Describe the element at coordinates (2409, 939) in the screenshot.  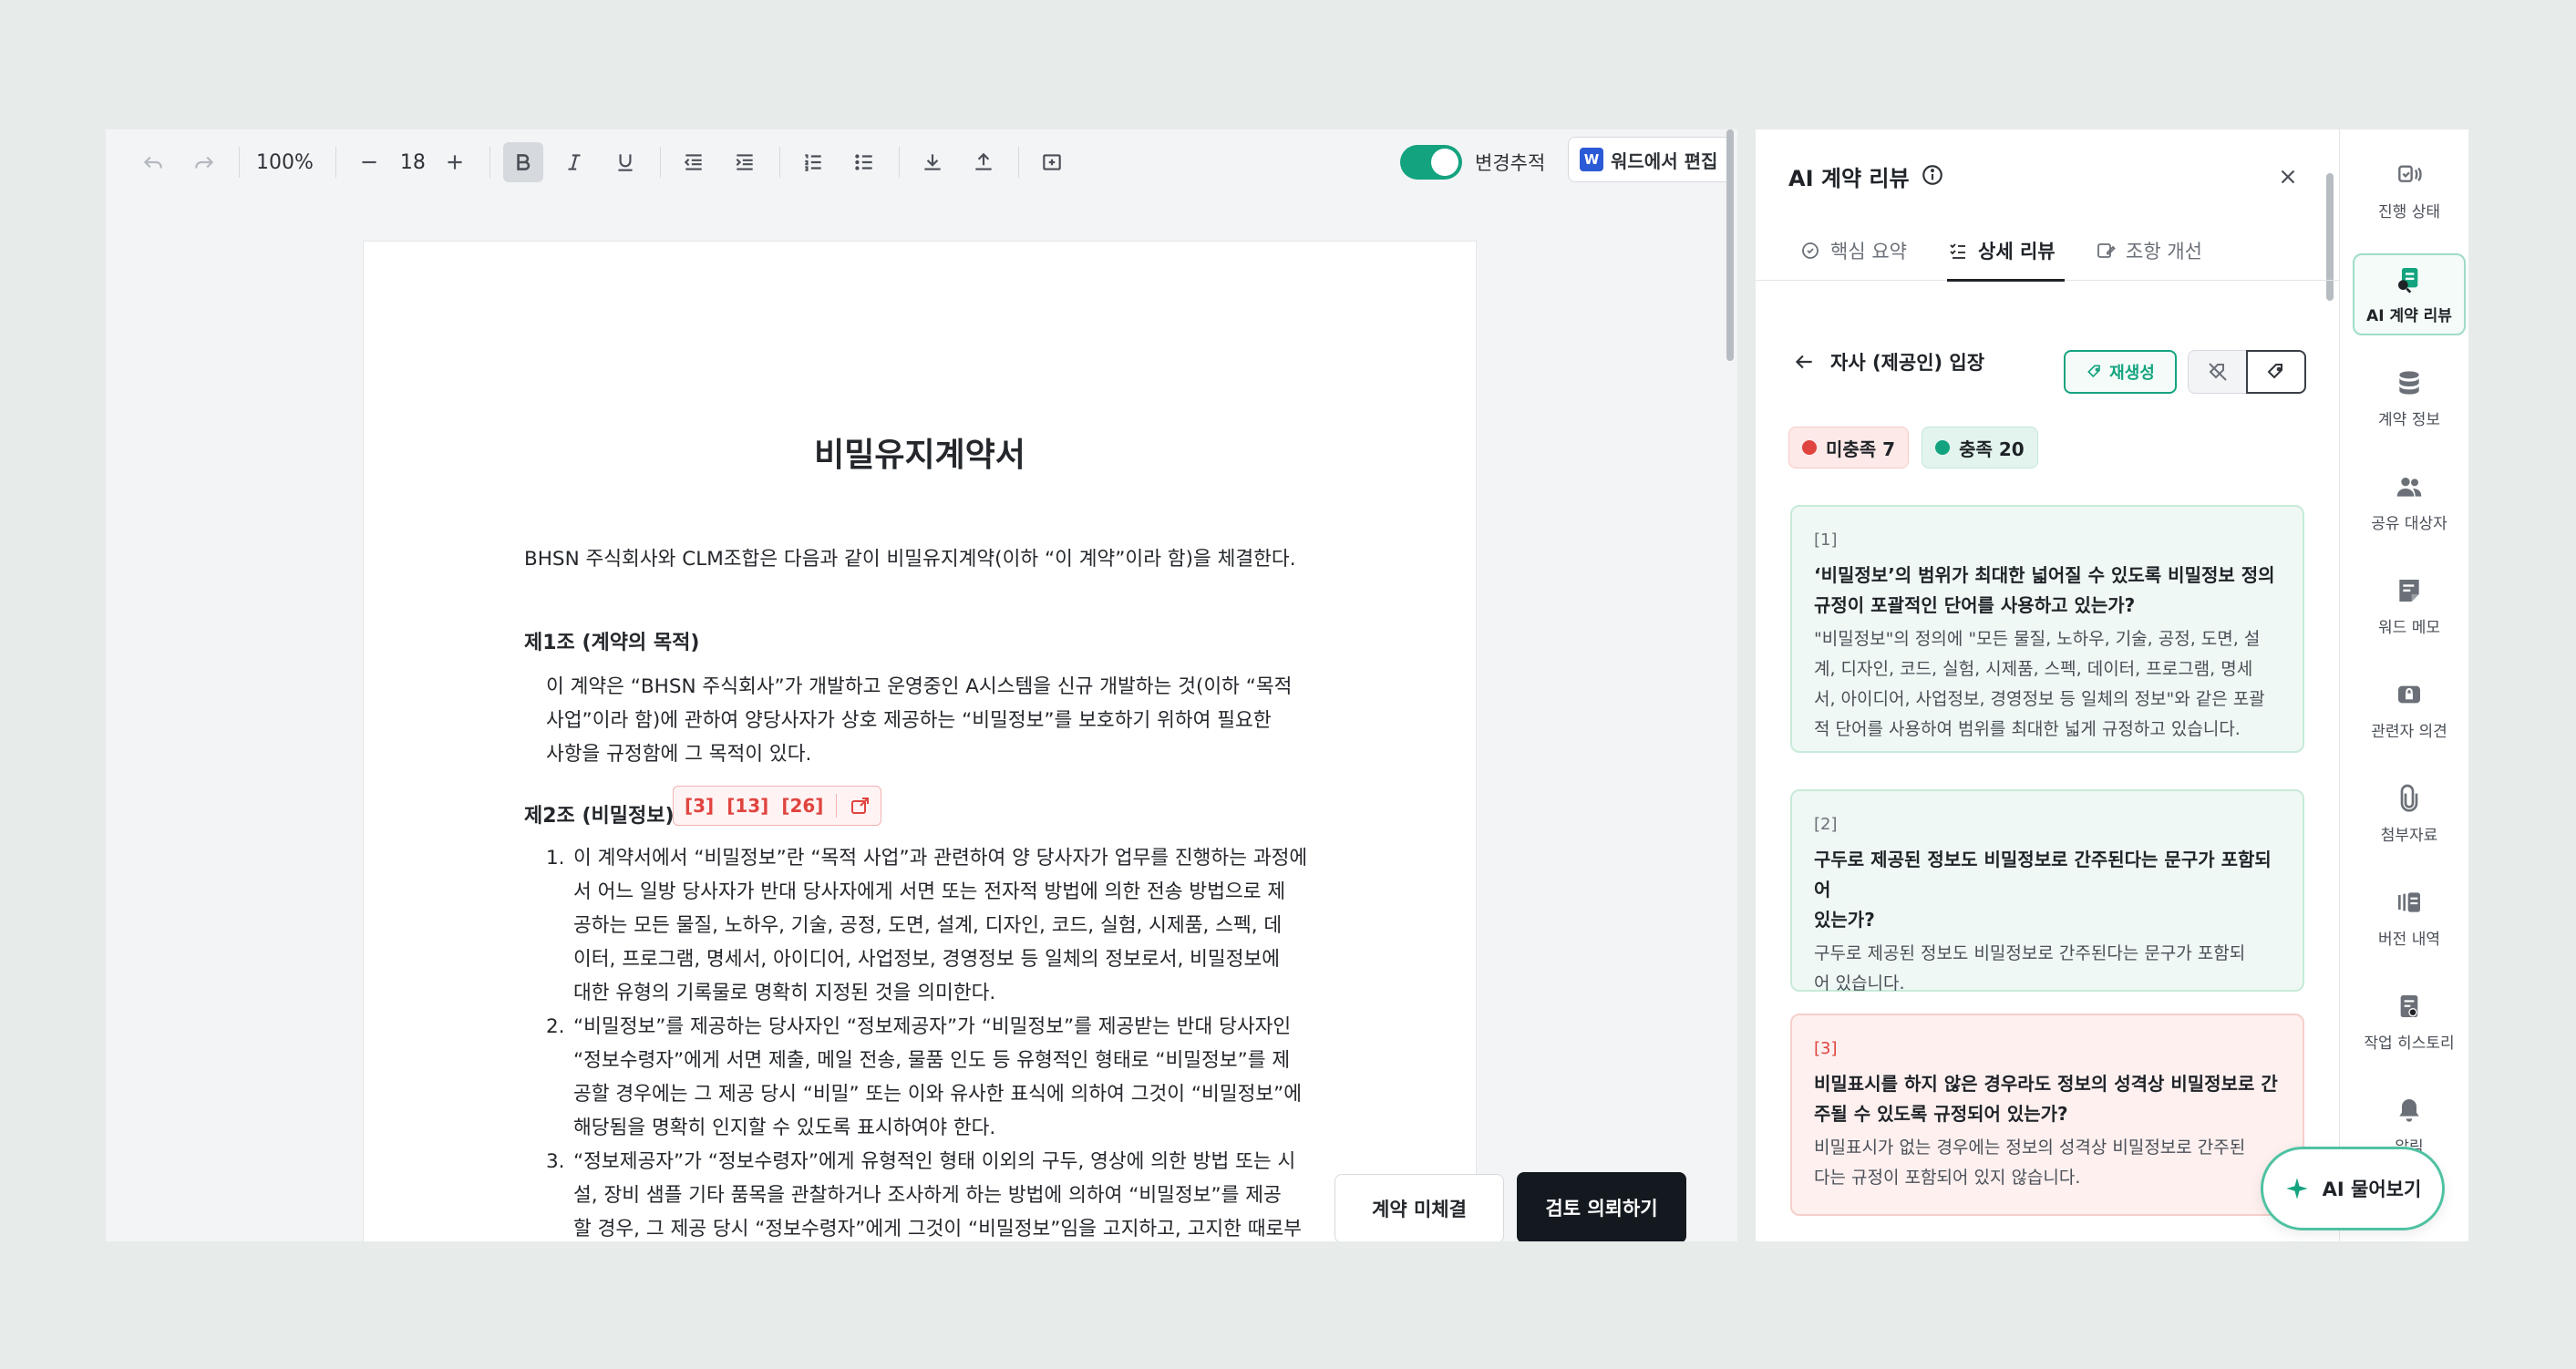
I see `nav-label: 버전 내역` at that location.